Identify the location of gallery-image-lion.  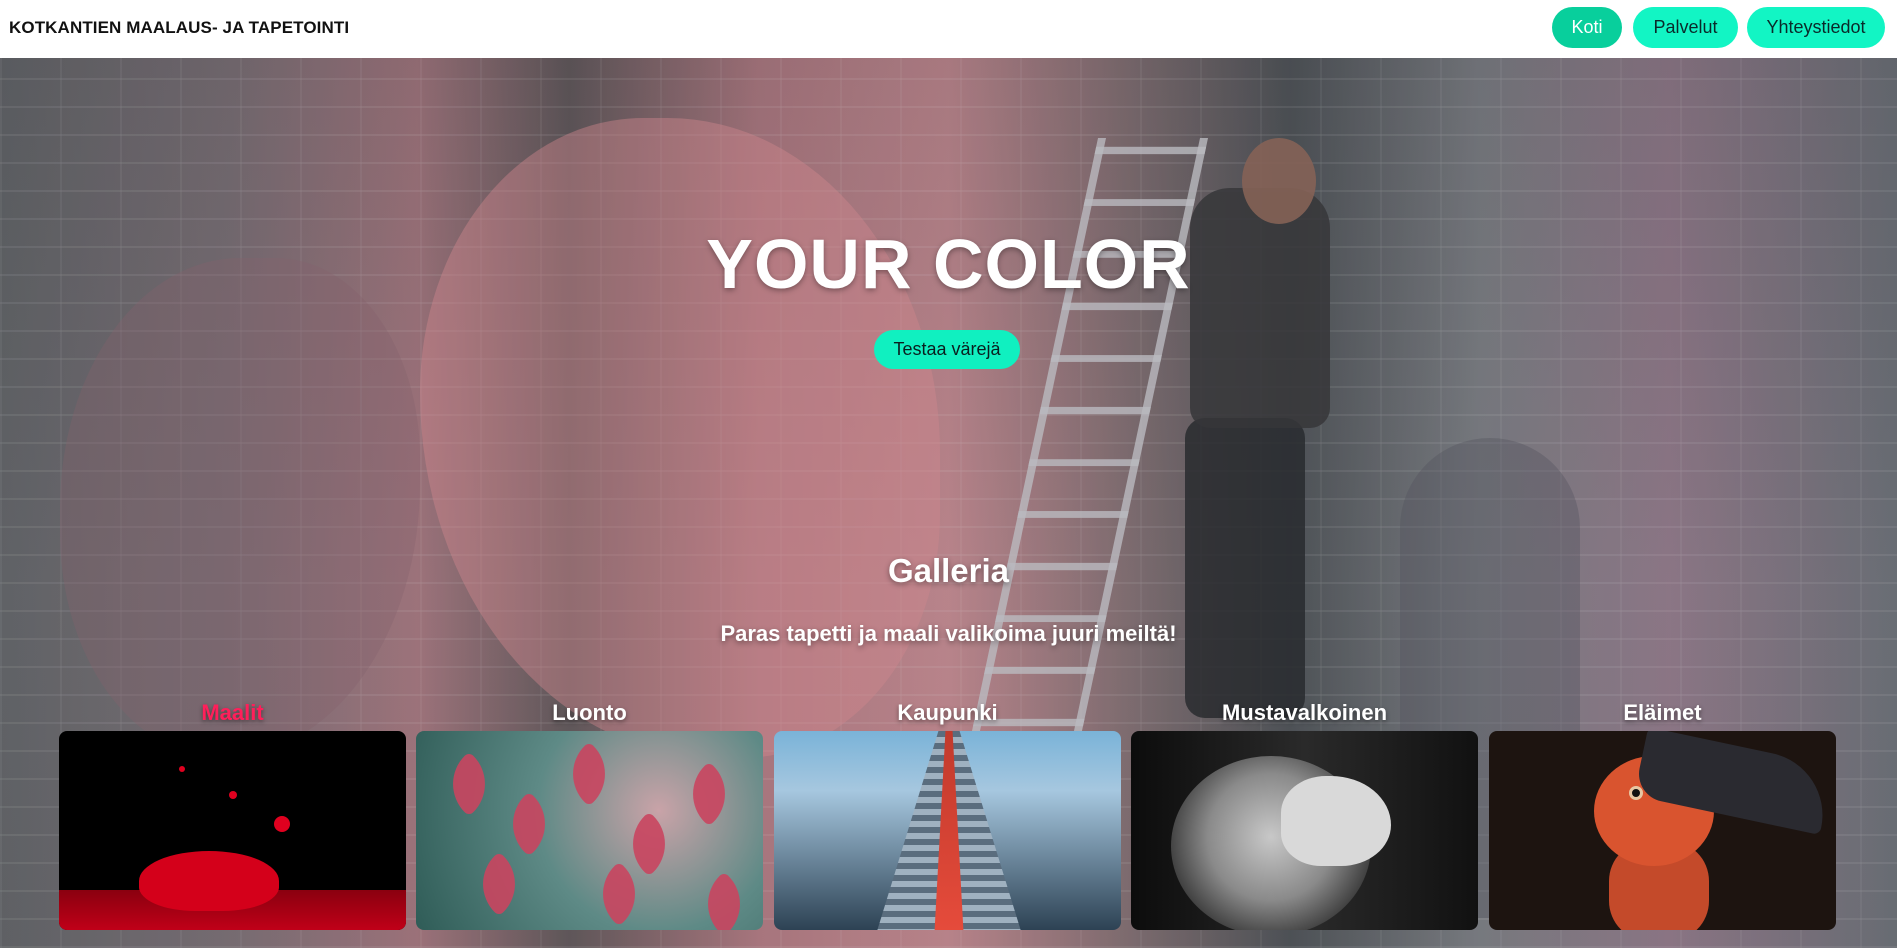
(1304, 830).